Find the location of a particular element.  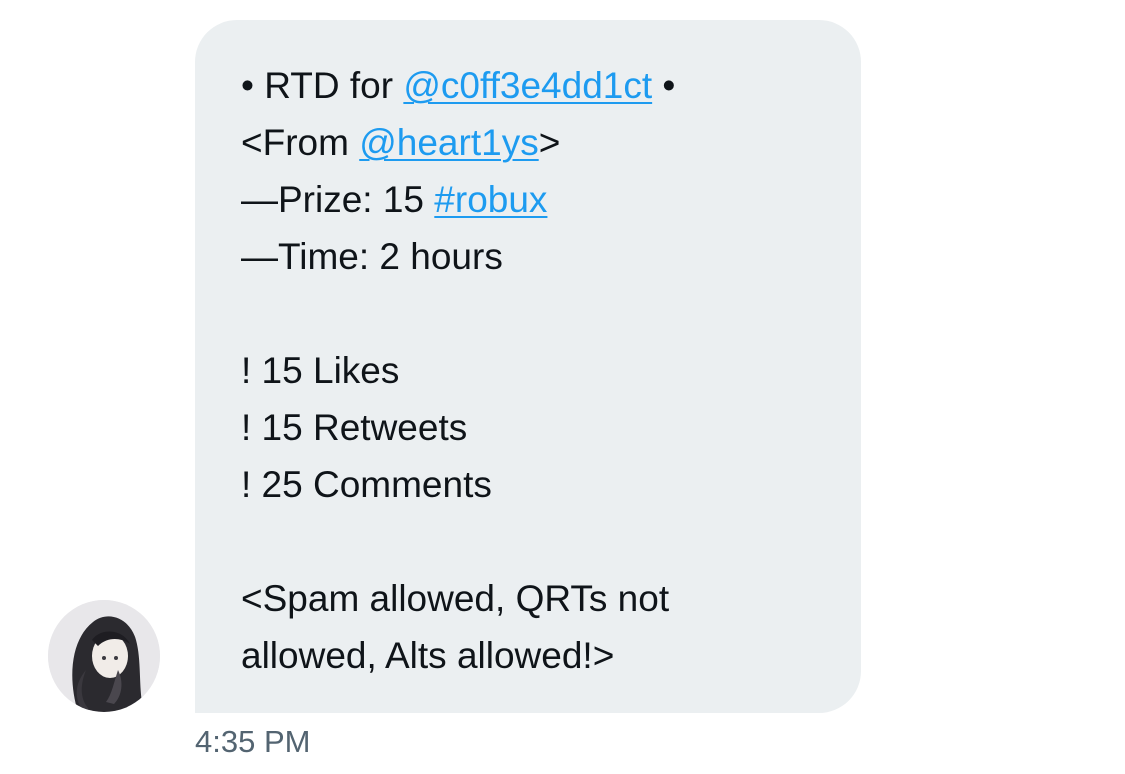

message-text: —Prize: 15 is located at coordinates (338, 199).